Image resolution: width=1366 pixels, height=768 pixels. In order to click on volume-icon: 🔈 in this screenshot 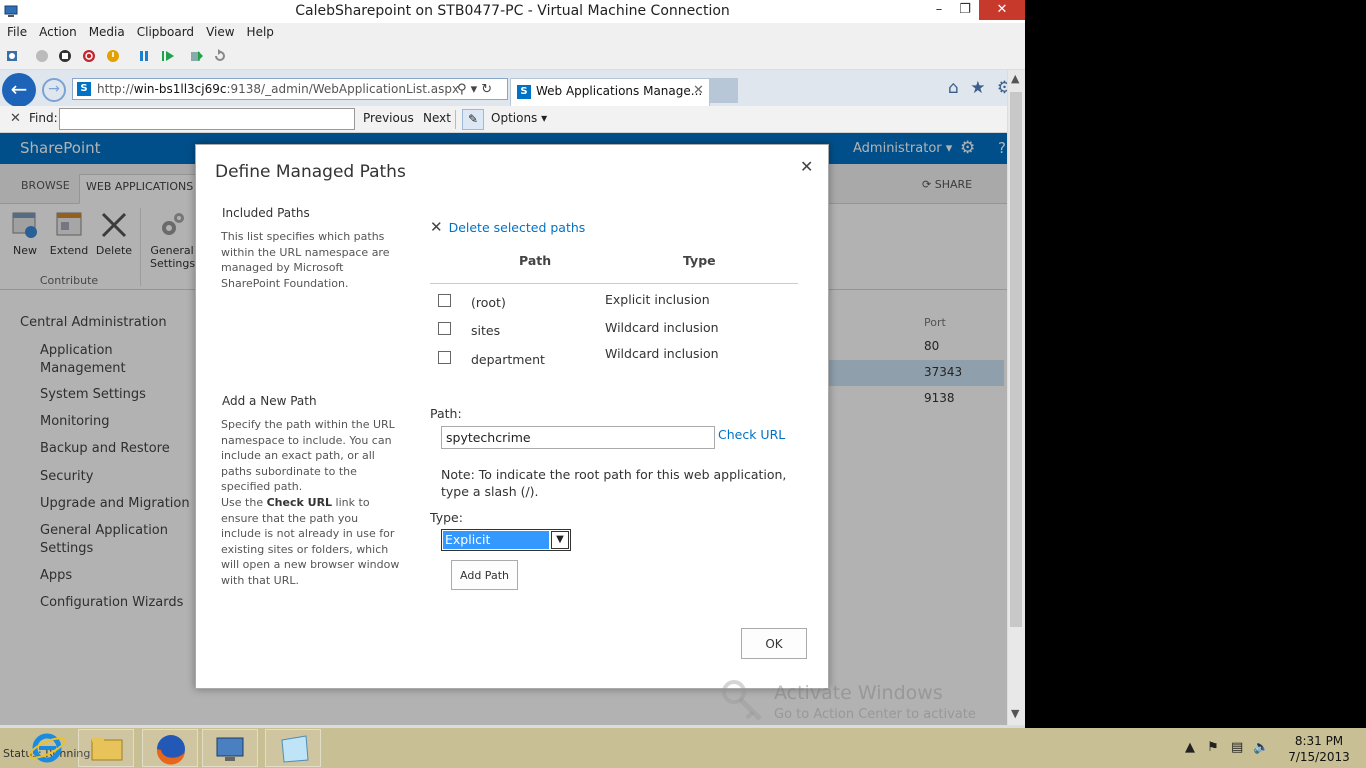, I will do `click(1261, 747)`.